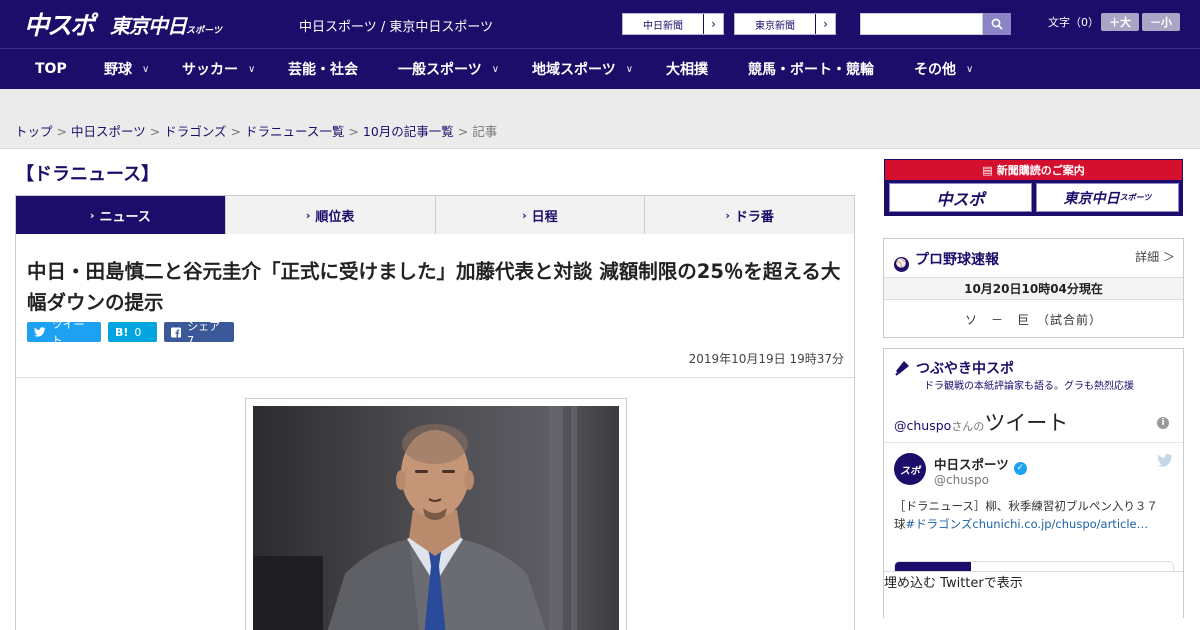 The width and height of the screenshot is (1200, 630). What do you see at coordinates (922, 425) in the screenshot?
I see `tweets-by-handle: @chuspo` at bounding box center [922, 425].